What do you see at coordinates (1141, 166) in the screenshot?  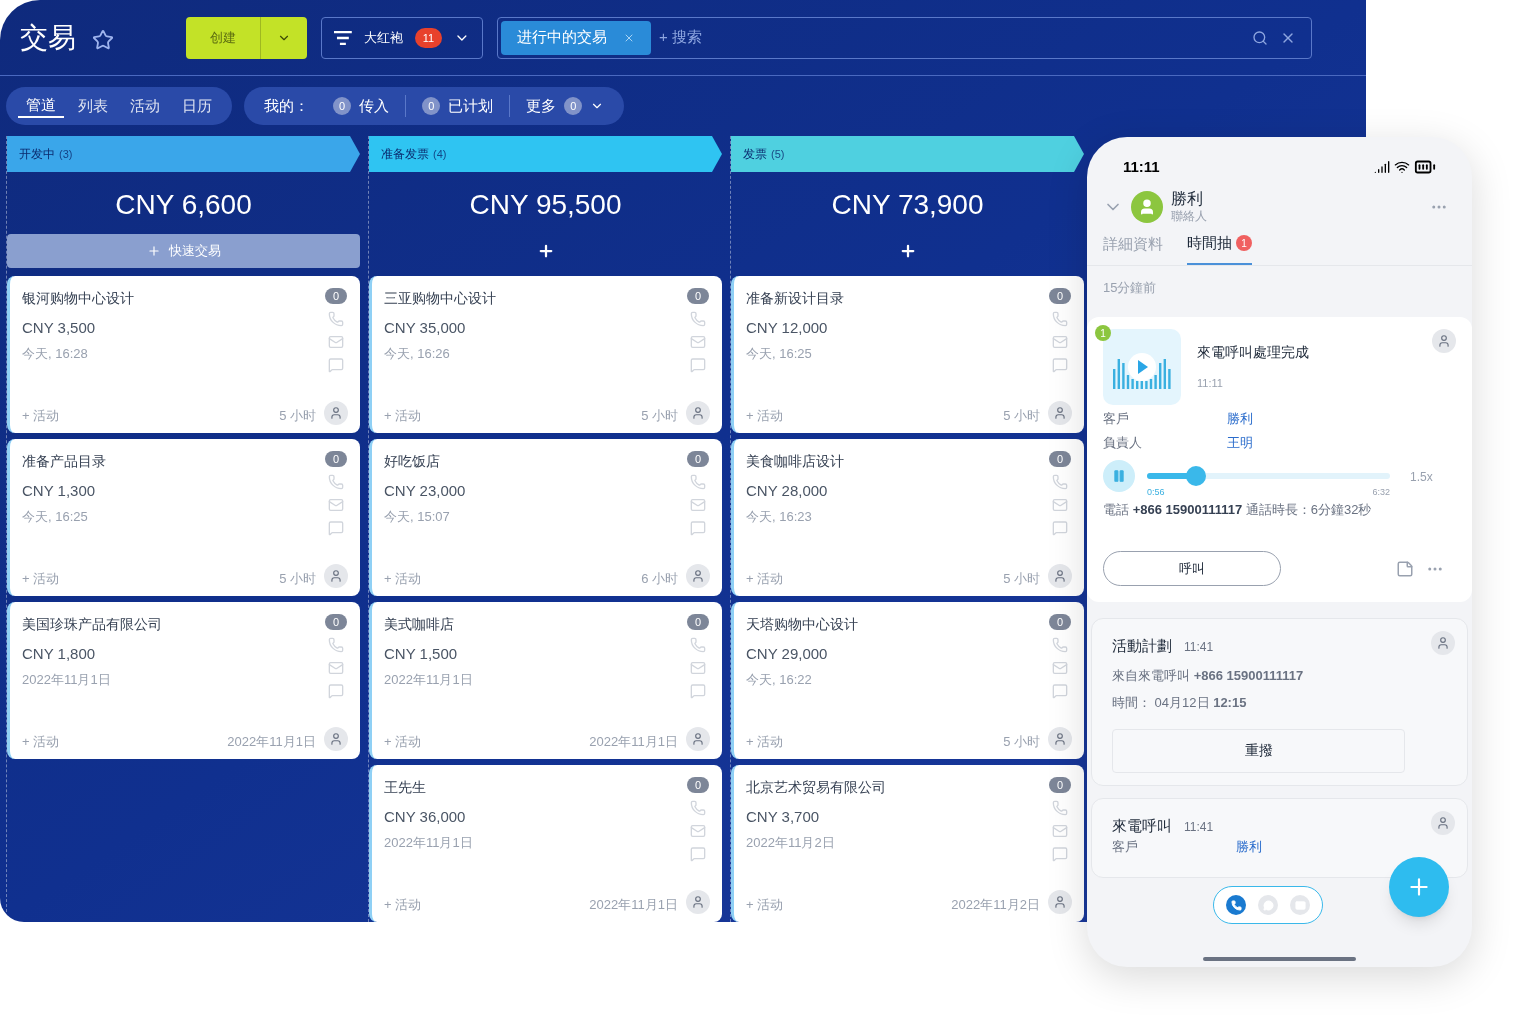 I see `status-time: 11:11` at bounding box center [1141, 166].